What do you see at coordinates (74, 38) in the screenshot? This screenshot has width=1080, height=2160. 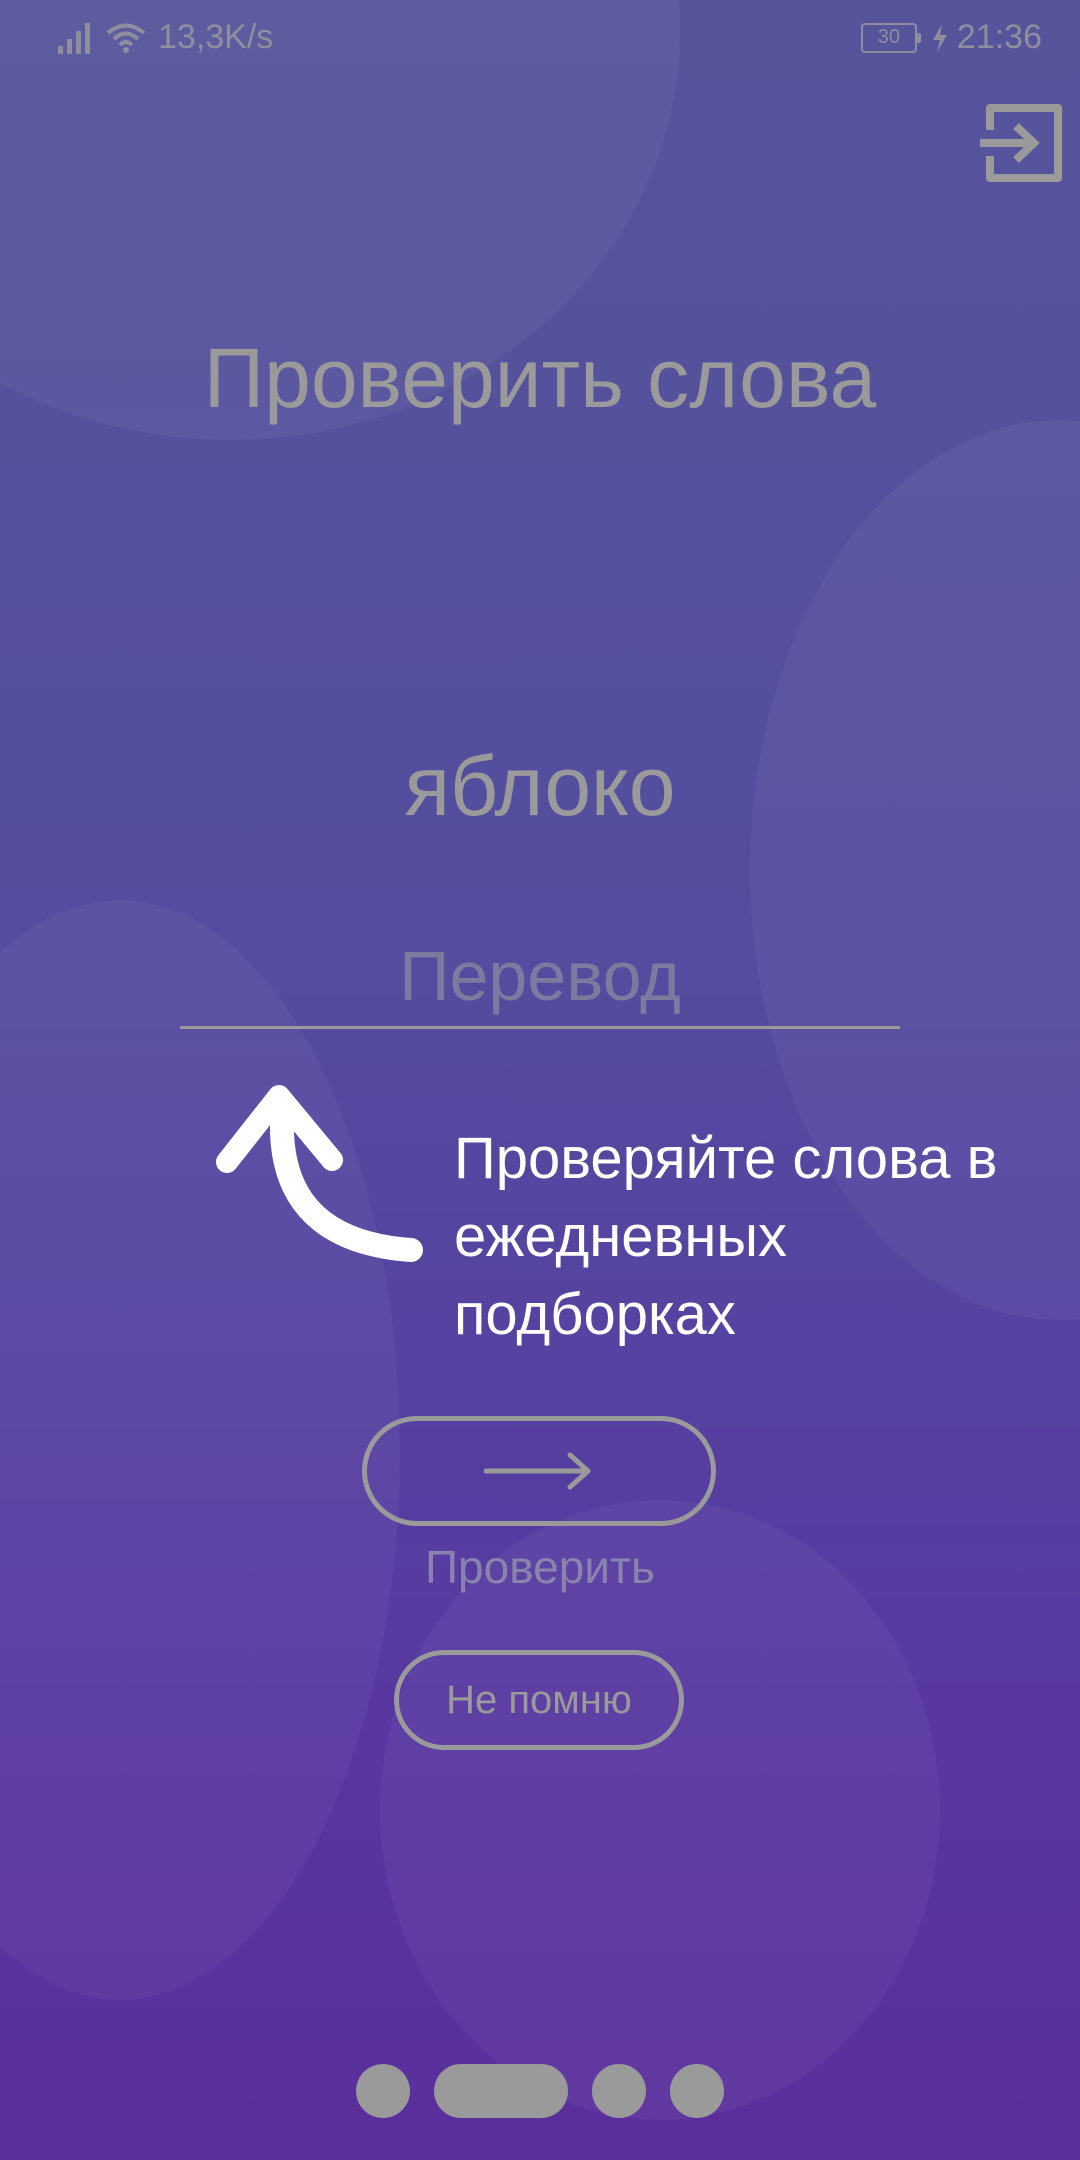 I see `signal-icon` at bounding box center [74, 38].